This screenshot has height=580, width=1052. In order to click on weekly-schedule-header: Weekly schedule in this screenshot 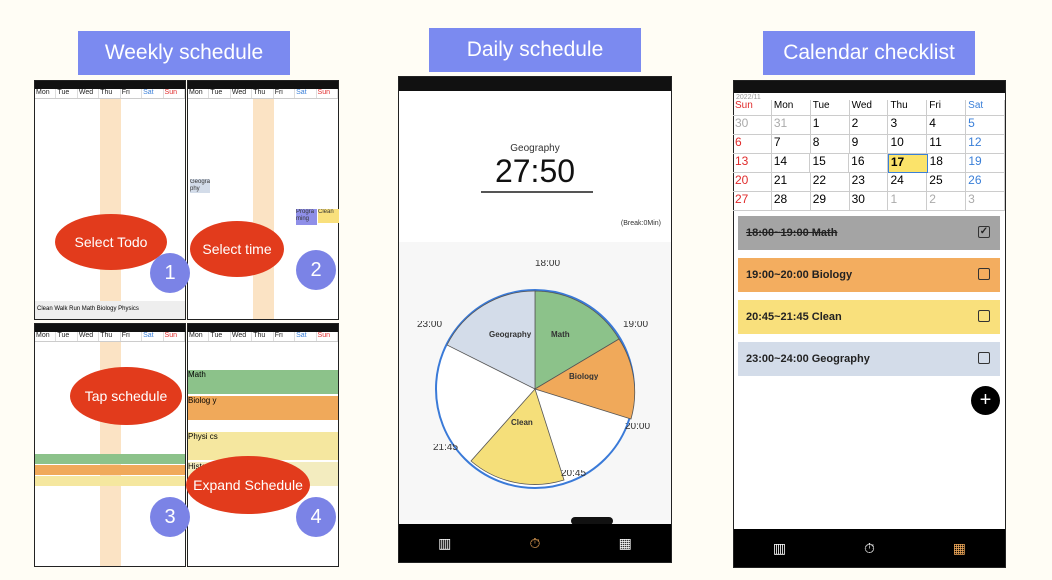, I will do `click(184, 53)`.